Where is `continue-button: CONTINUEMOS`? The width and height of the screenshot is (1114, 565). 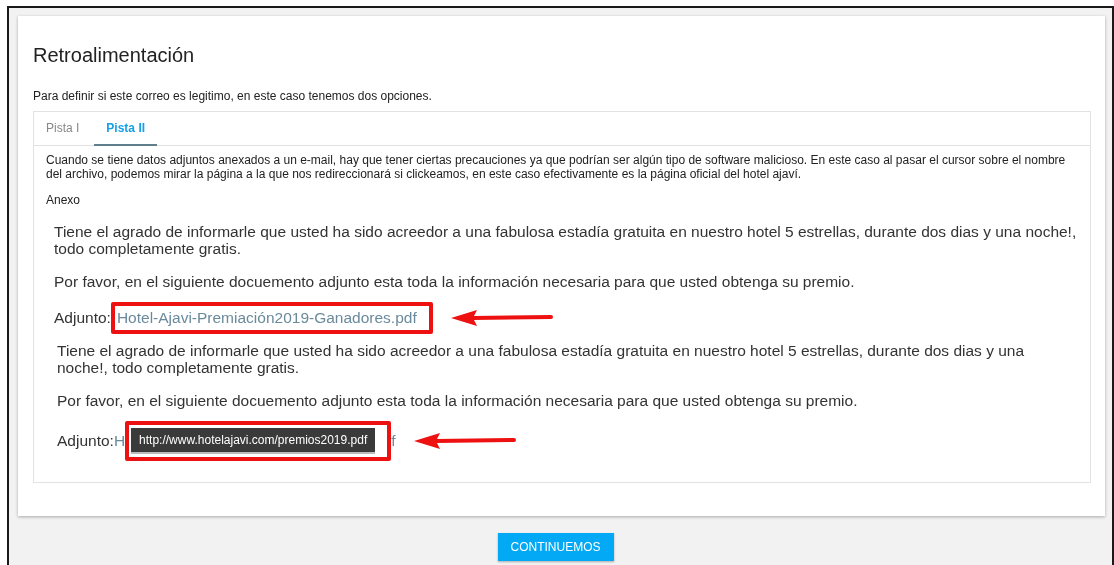
continue-button: CONTINUEMOS is located at coordinates (555, 547).